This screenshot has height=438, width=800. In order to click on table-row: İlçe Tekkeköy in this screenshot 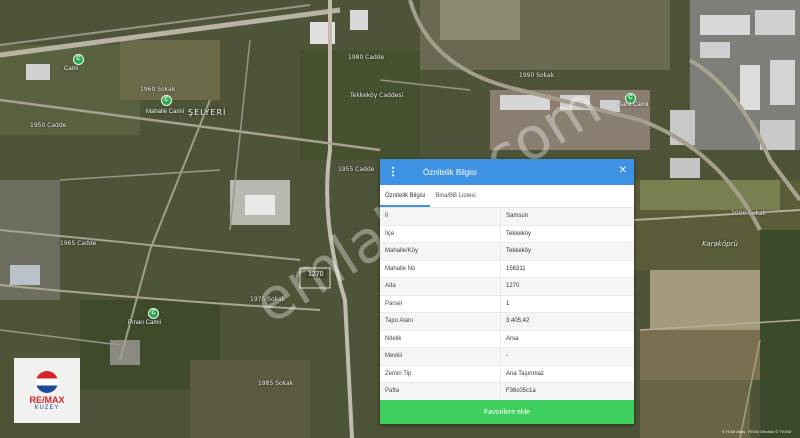, I will do `click(507, 234)`.